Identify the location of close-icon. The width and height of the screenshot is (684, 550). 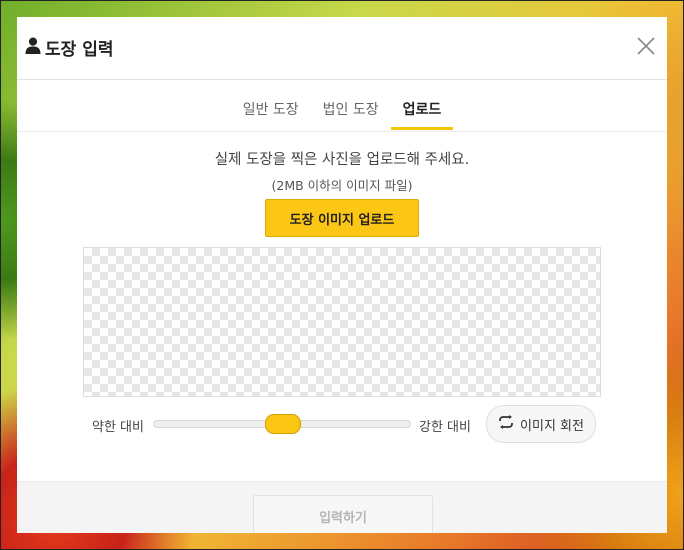
(646, 46).